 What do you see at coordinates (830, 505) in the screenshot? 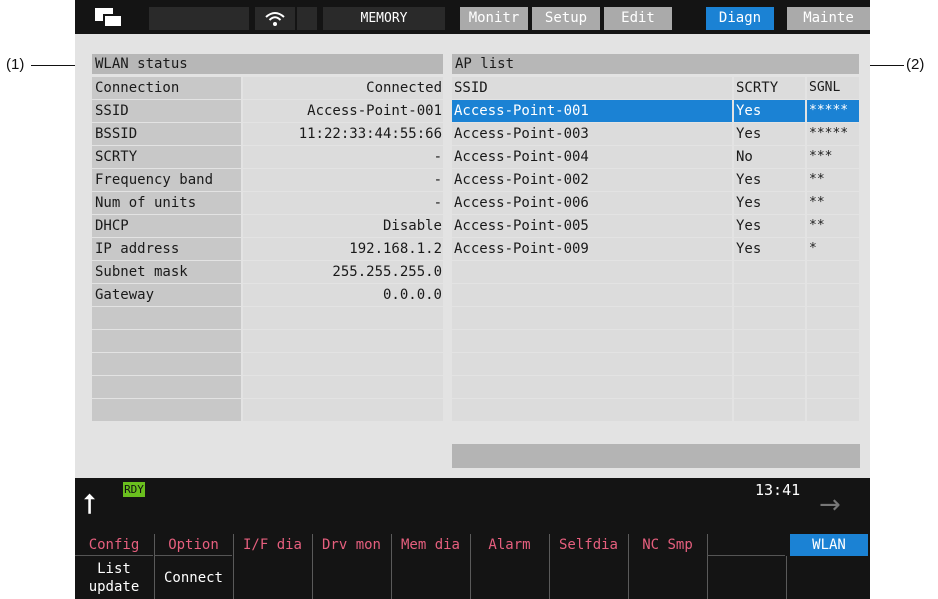
I see `menu-next-arrow-icon: →` at bounding box center [830, 505].